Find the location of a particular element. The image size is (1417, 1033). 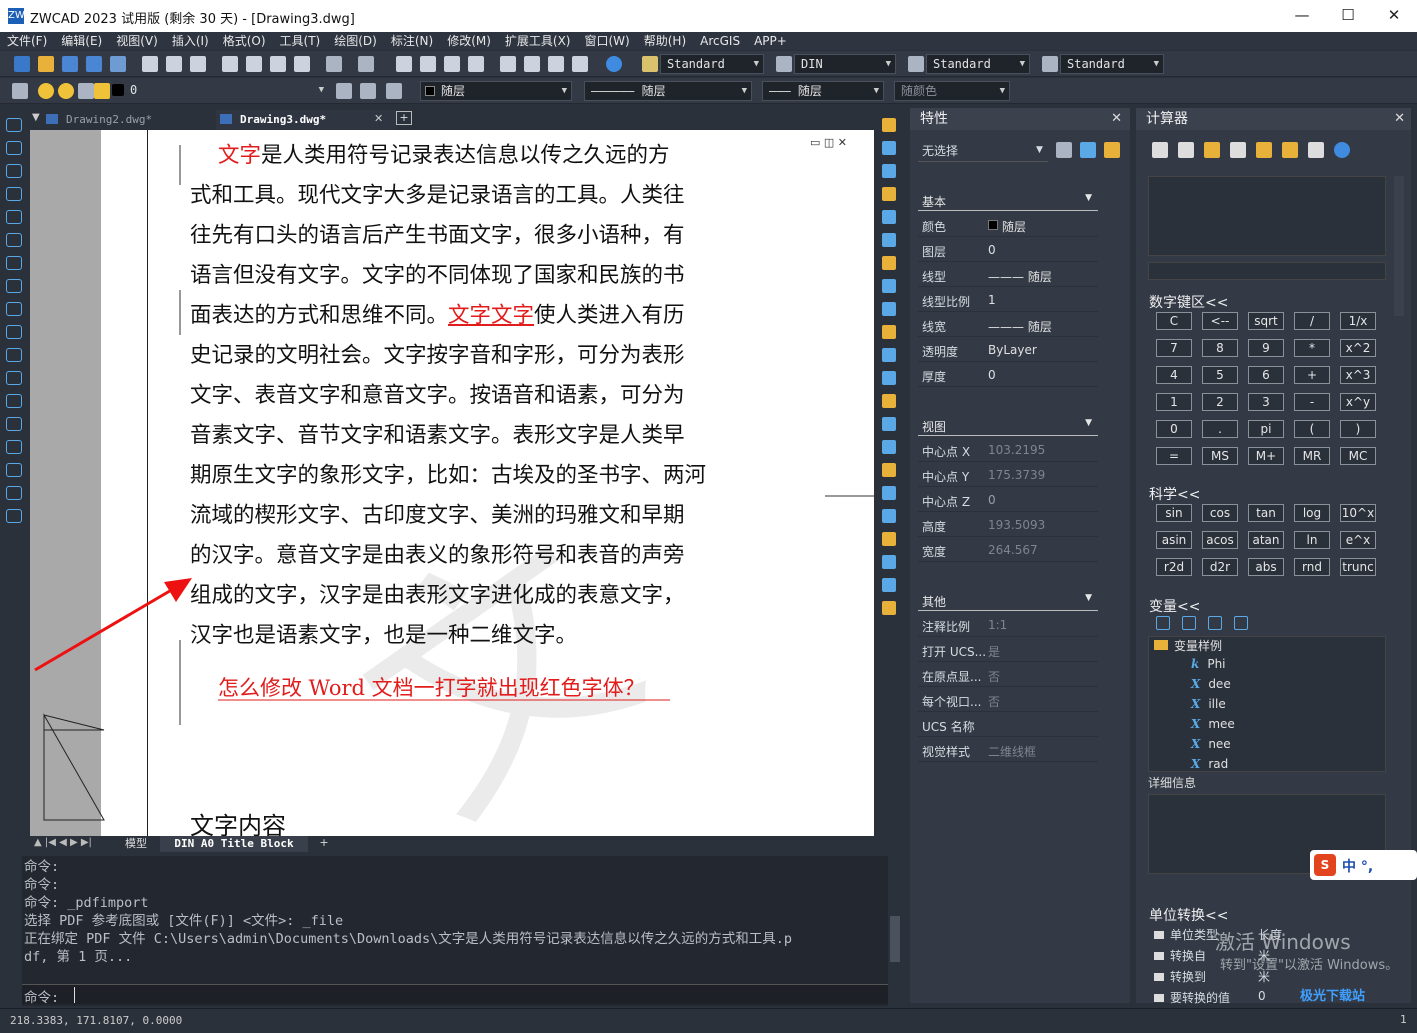

distance-icon is located at coordinates (1264, 150).